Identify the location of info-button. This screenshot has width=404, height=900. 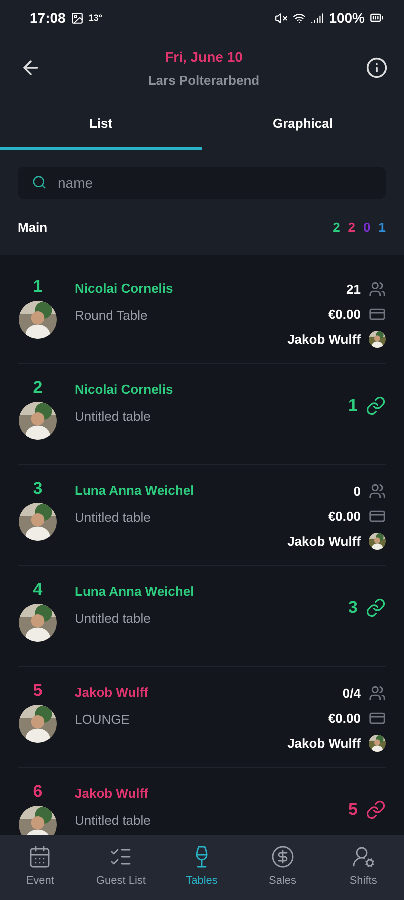
(377, 68).